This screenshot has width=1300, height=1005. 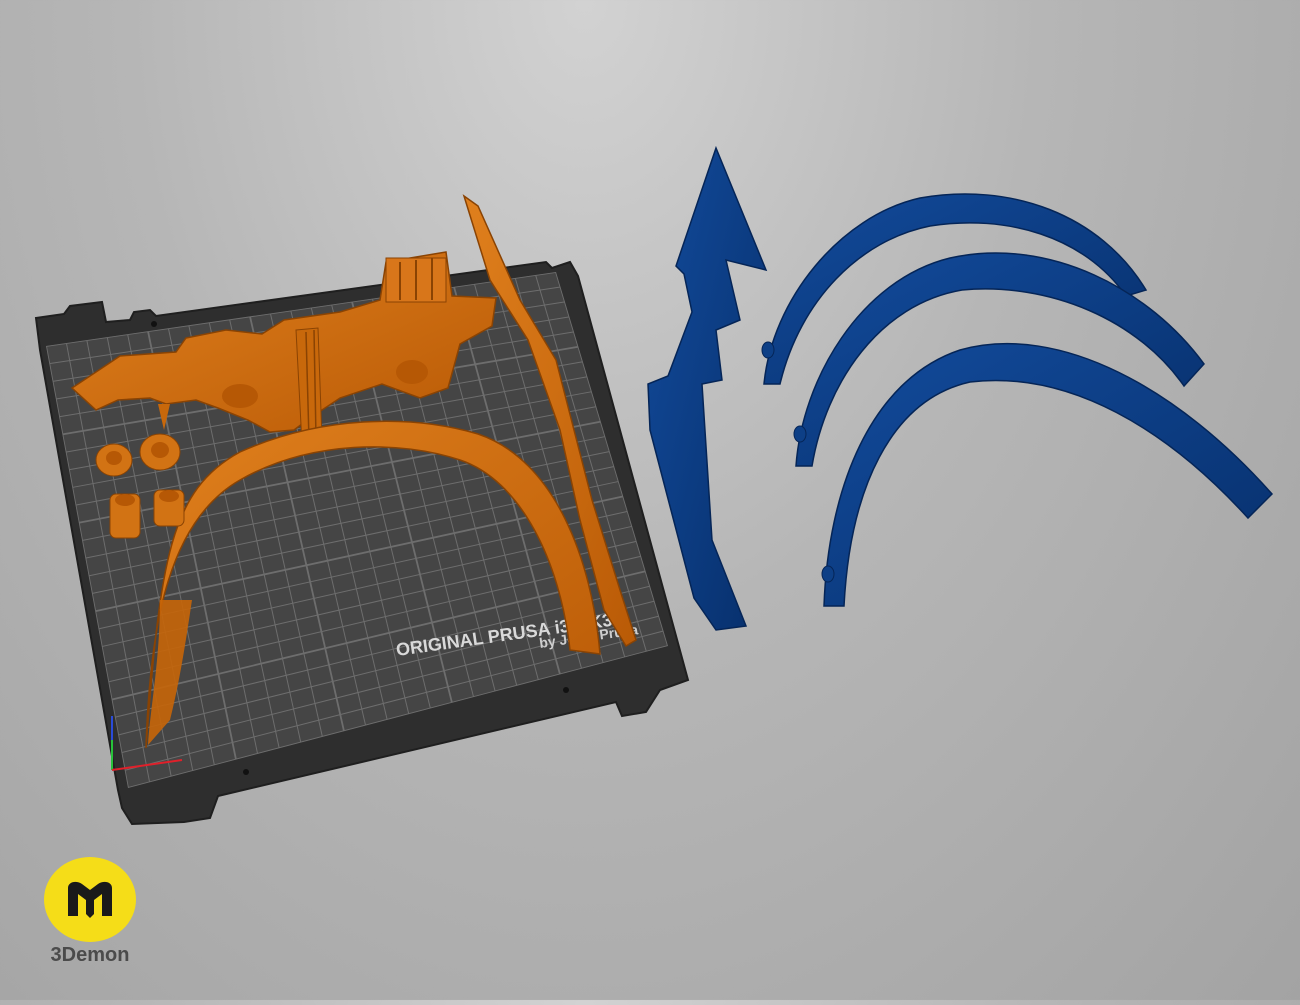 What do you see at coordinates (90, 955) in the screenshot?
I see `brand-name: 3Demon` at bounding box center [90, 955].